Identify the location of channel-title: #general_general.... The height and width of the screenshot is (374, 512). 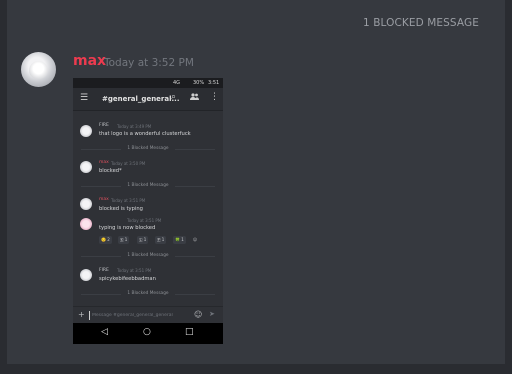
(141, 99).